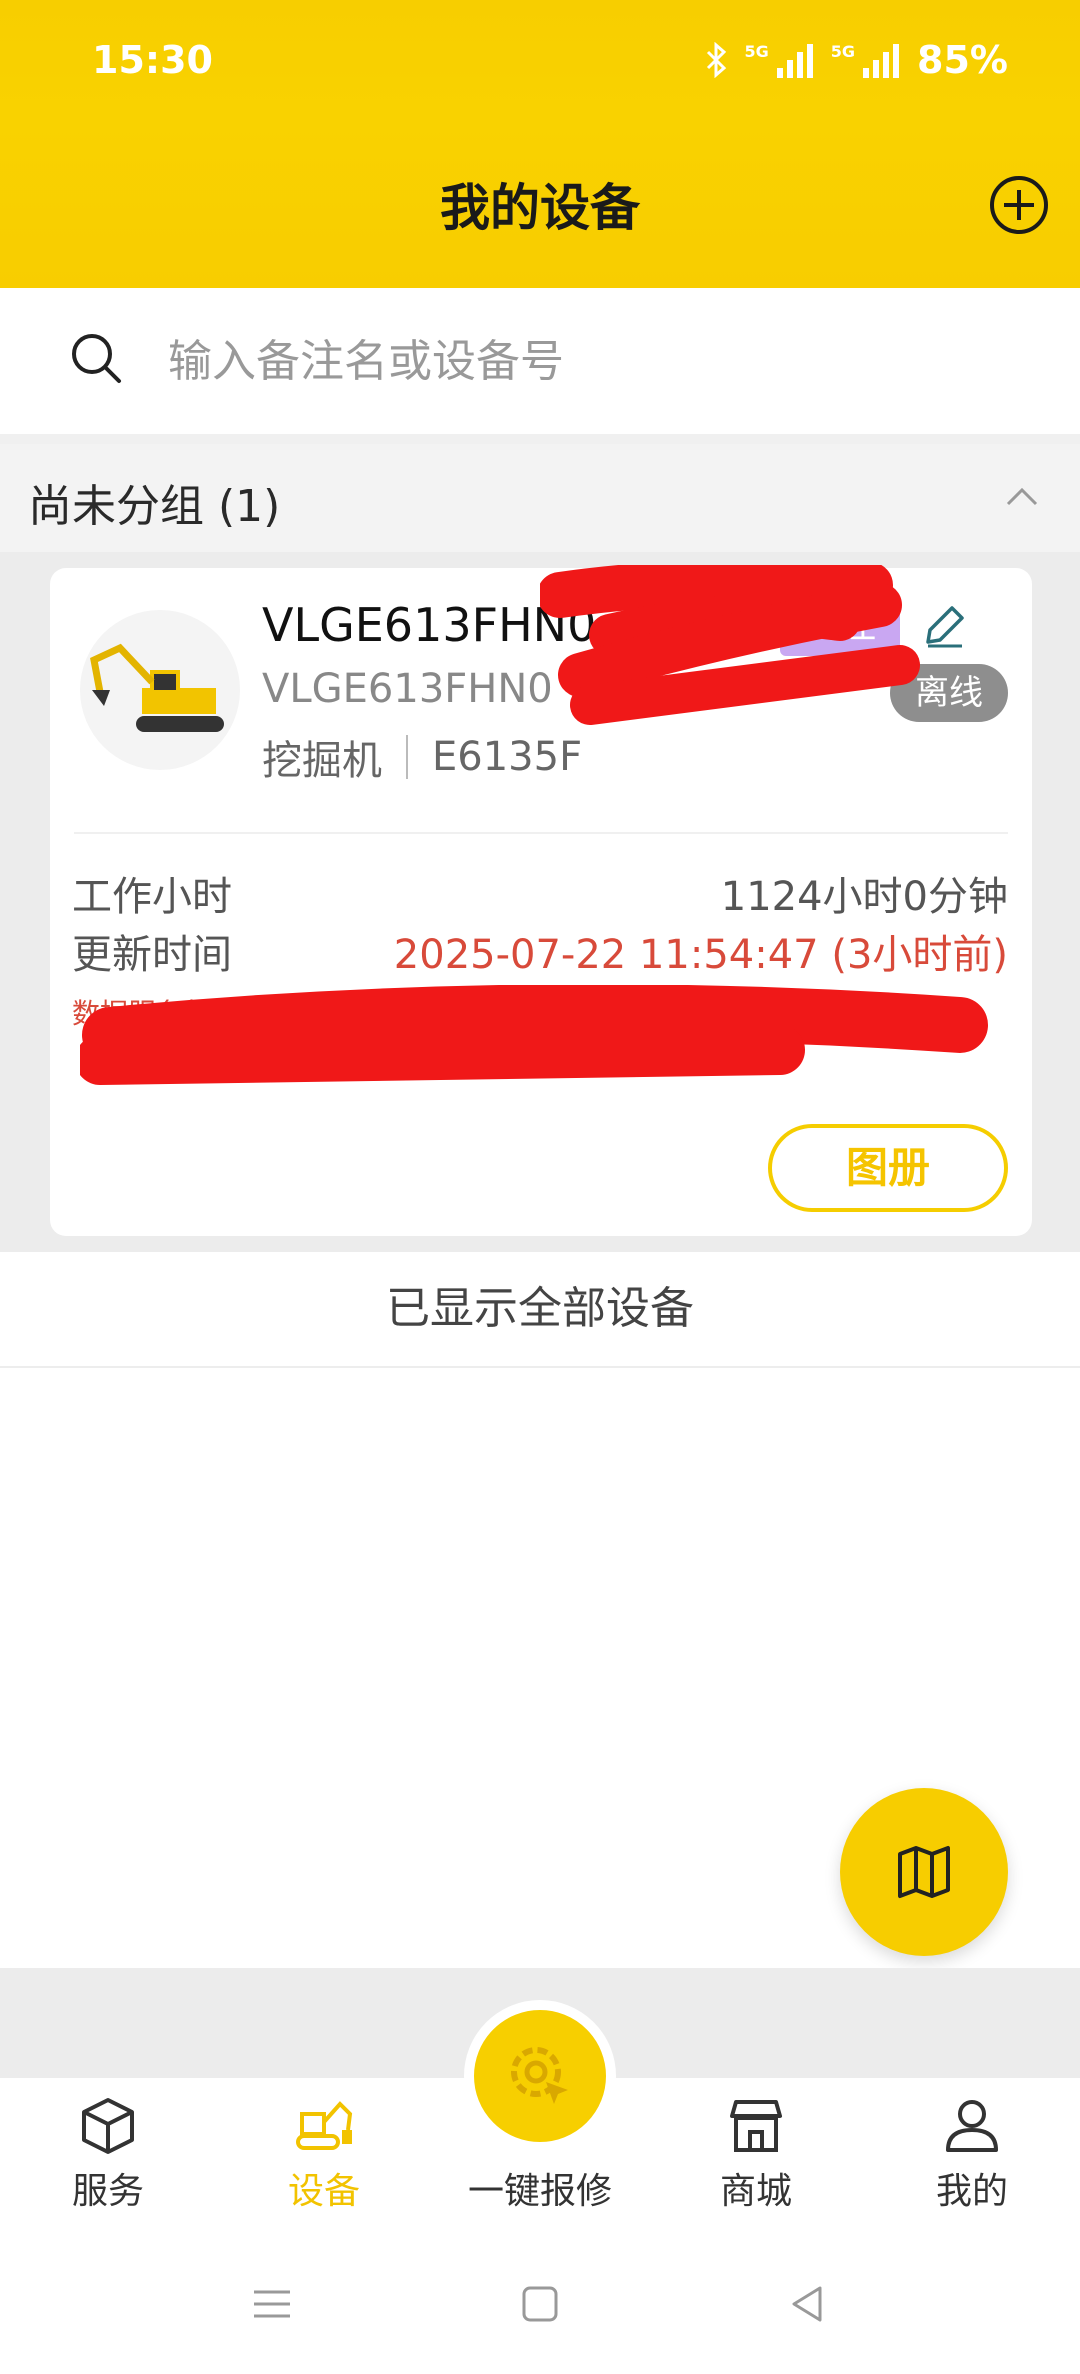  I want to click on repair-button, so click(540, 2076).